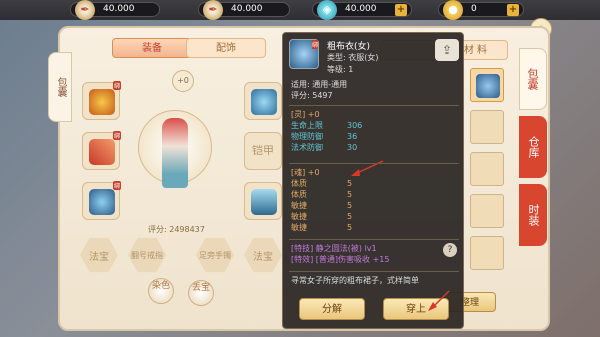  What do you see at coordinates (183, 81) in the screenshot?
I see `refine-level: +0` at bounding box center [183, 81].